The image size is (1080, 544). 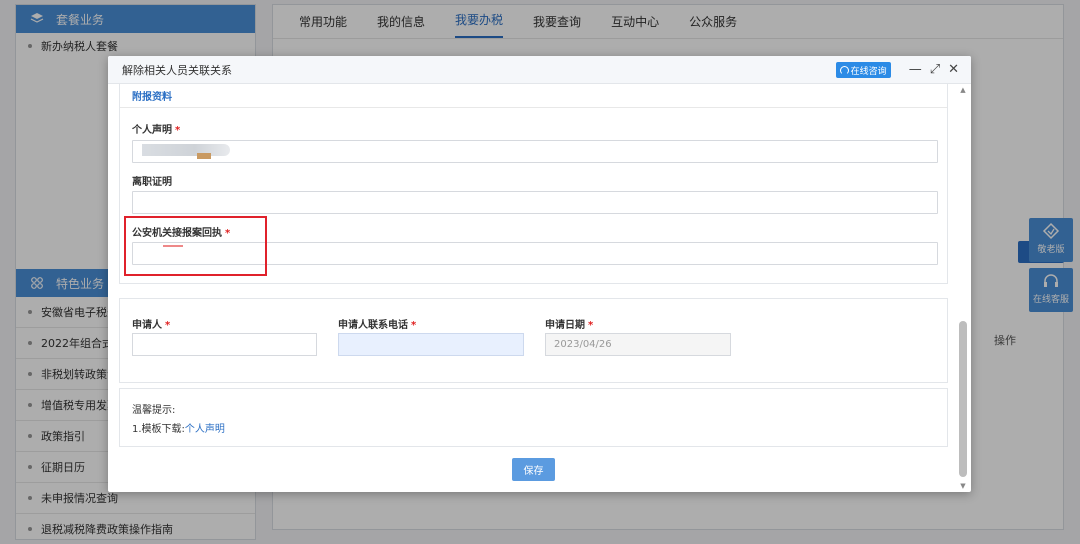 I want to click on dialog-title-bar: 解除相关人员关联关系 在线咨询 — ⤢ ✕, so click(x=539, y=70).